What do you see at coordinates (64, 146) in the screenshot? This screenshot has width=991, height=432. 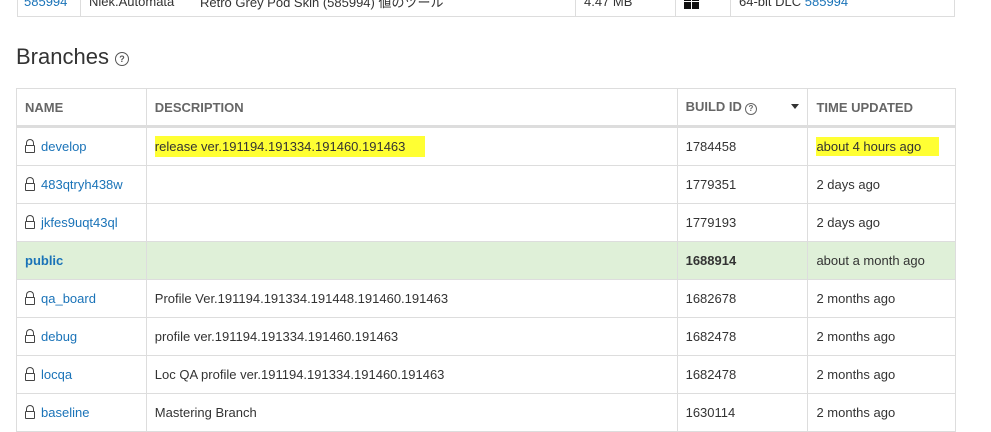 I see `branch-link: develop` at bounding box center [64, 146].